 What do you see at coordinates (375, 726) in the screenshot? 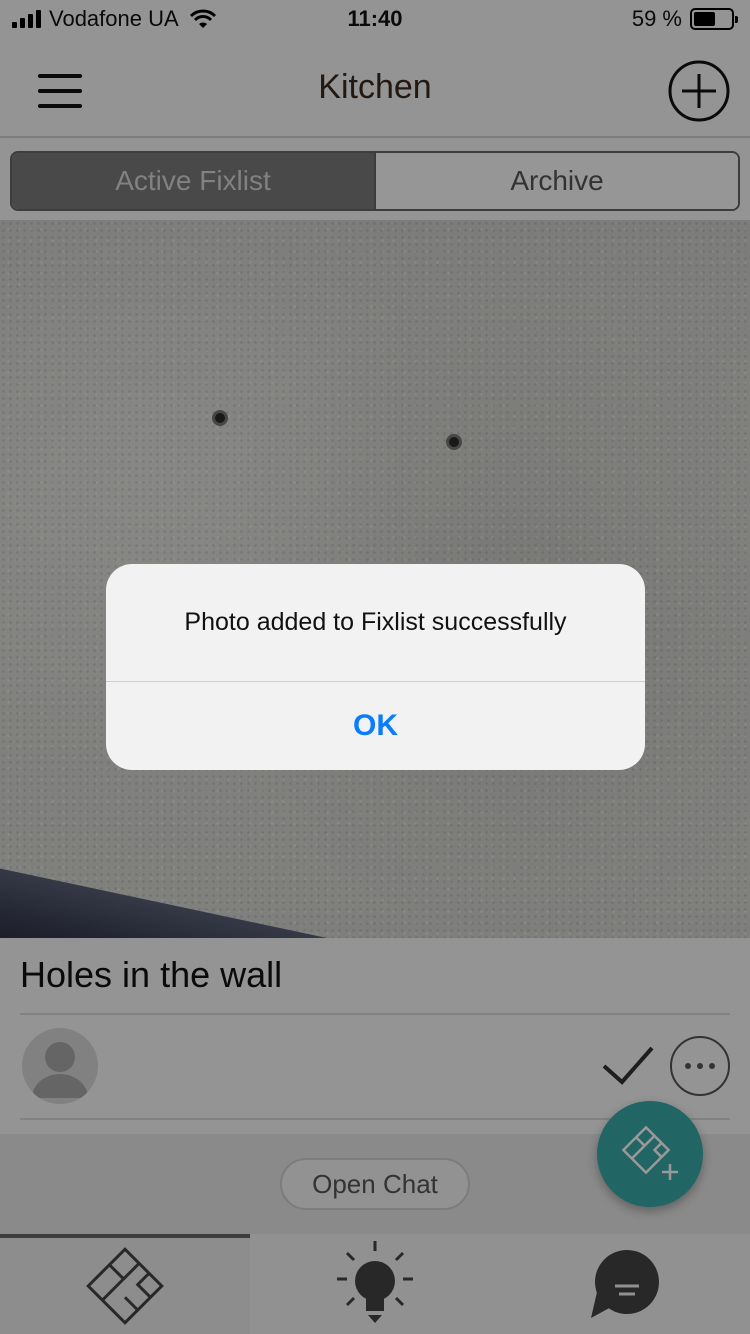
I see `ok-button: OK` at bounding box center [375, 726].